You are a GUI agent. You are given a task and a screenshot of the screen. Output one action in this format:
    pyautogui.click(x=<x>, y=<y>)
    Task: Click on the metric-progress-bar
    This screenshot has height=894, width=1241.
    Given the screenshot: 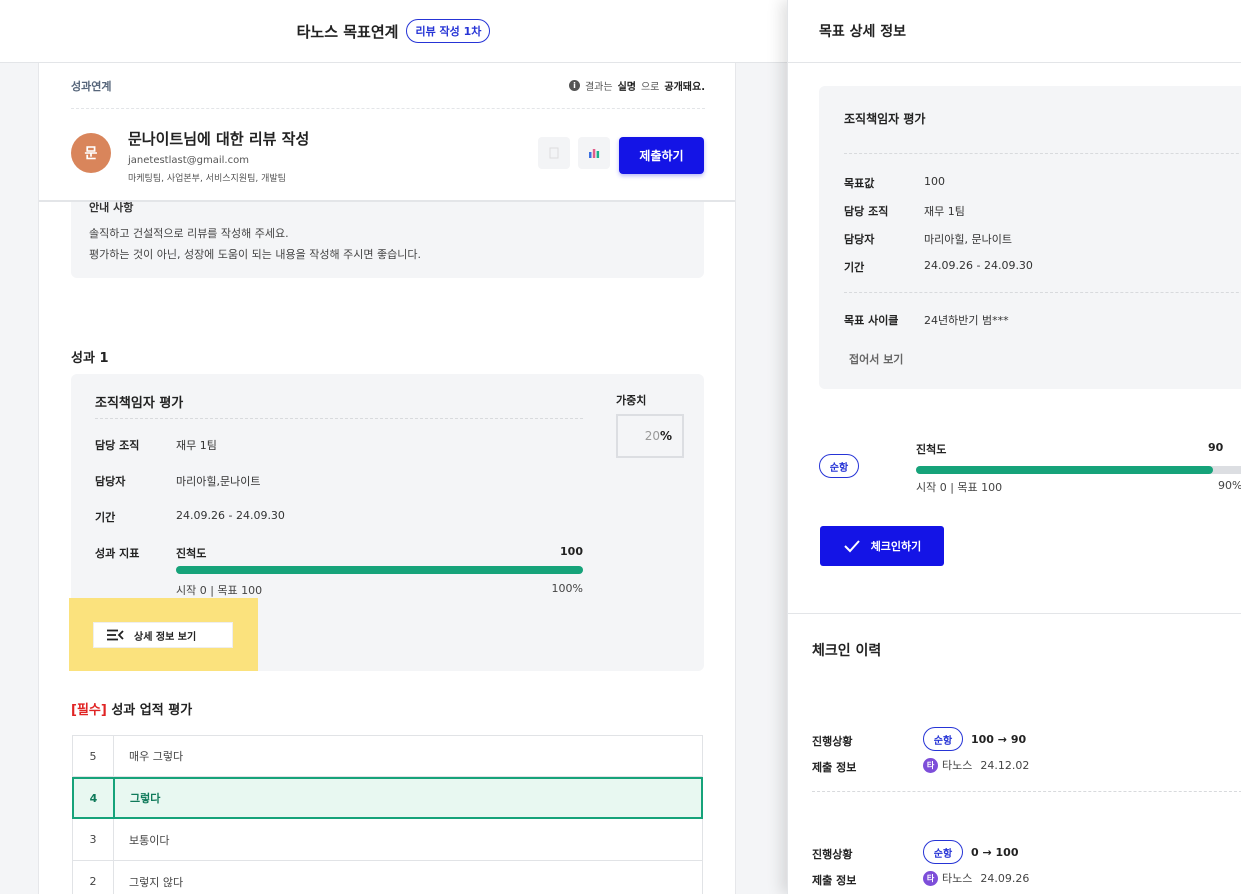 What is the action you would take?
    pyautogui.click(x=379, y=570)
    